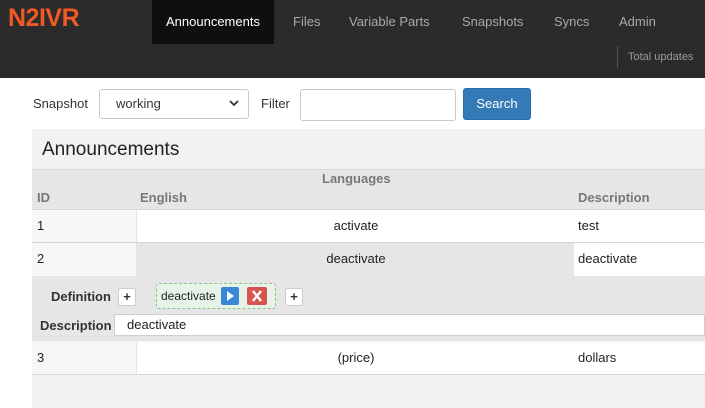 The height and width of the screenshot is (408, 705). I want to click on id-text: 2, so click(41, 258).